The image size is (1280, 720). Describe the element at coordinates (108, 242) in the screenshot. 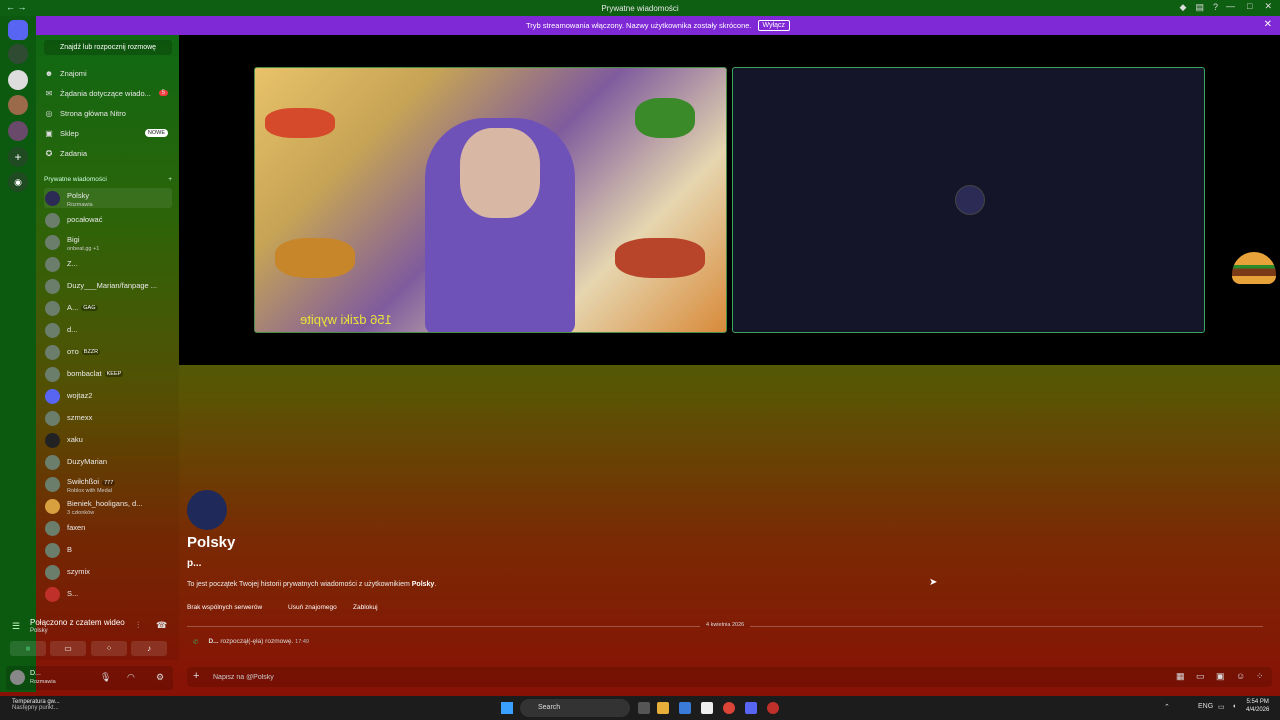

I see `dm-item: Bigi onbeat.gg +1` at that location.